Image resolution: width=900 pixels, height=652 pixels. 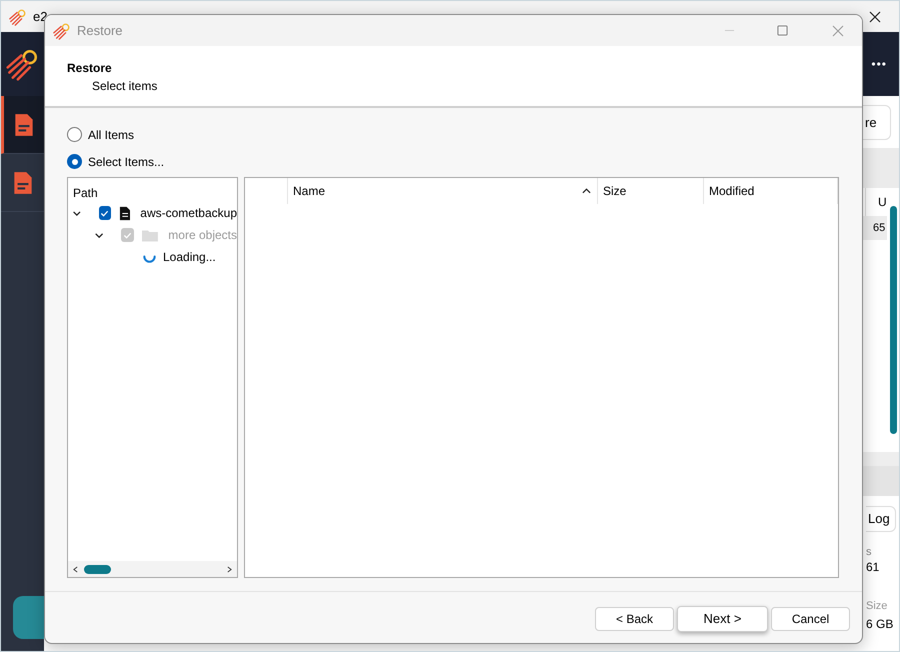 I want to click on dialog-subheading: Select items, so click(x=124, y=86).